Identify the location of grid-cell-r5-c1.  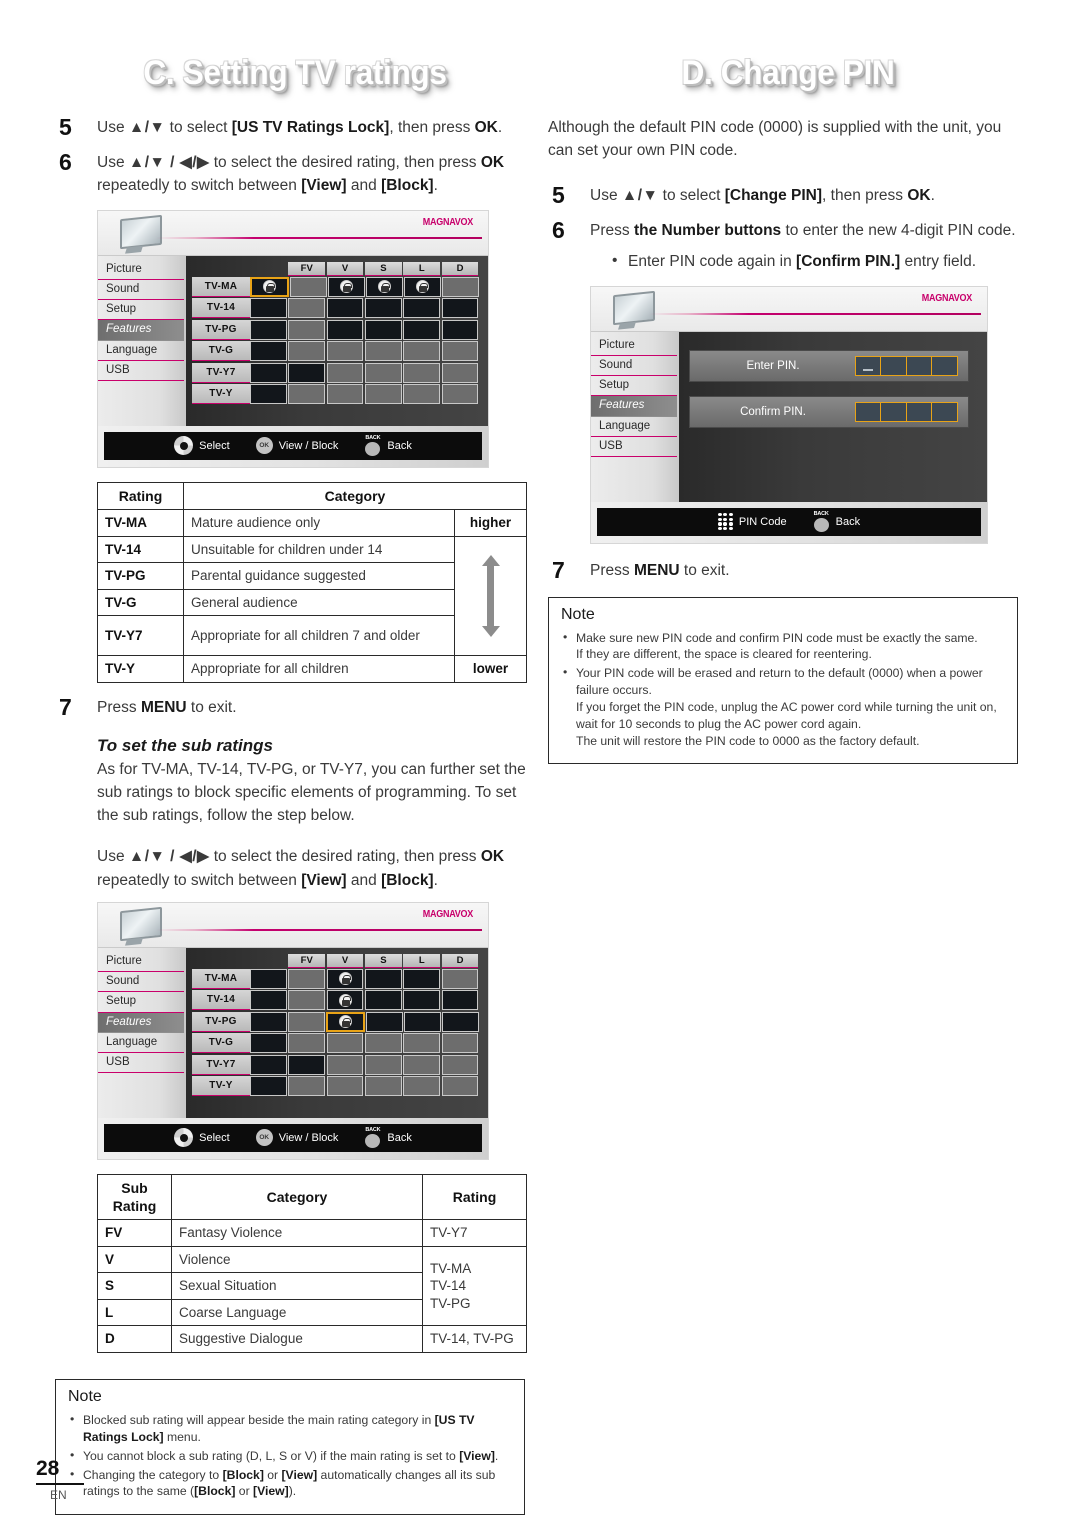
(307, 1086).